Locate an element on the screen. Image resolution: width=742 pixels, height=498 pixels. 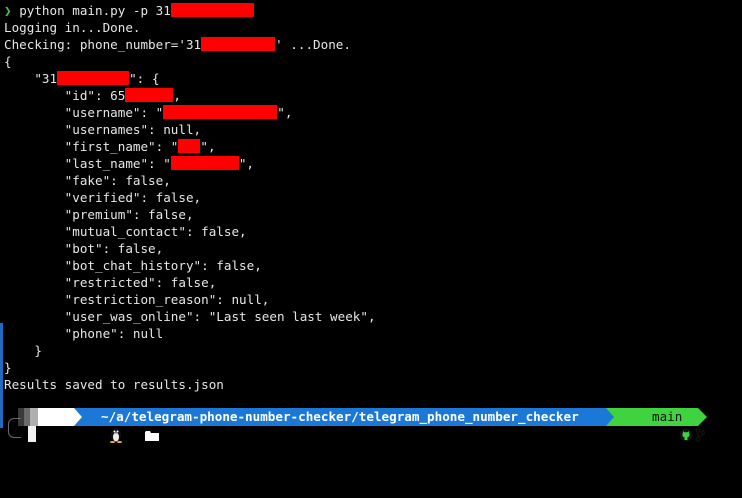
json-outer-close: } is located at coordinates (8, 367).